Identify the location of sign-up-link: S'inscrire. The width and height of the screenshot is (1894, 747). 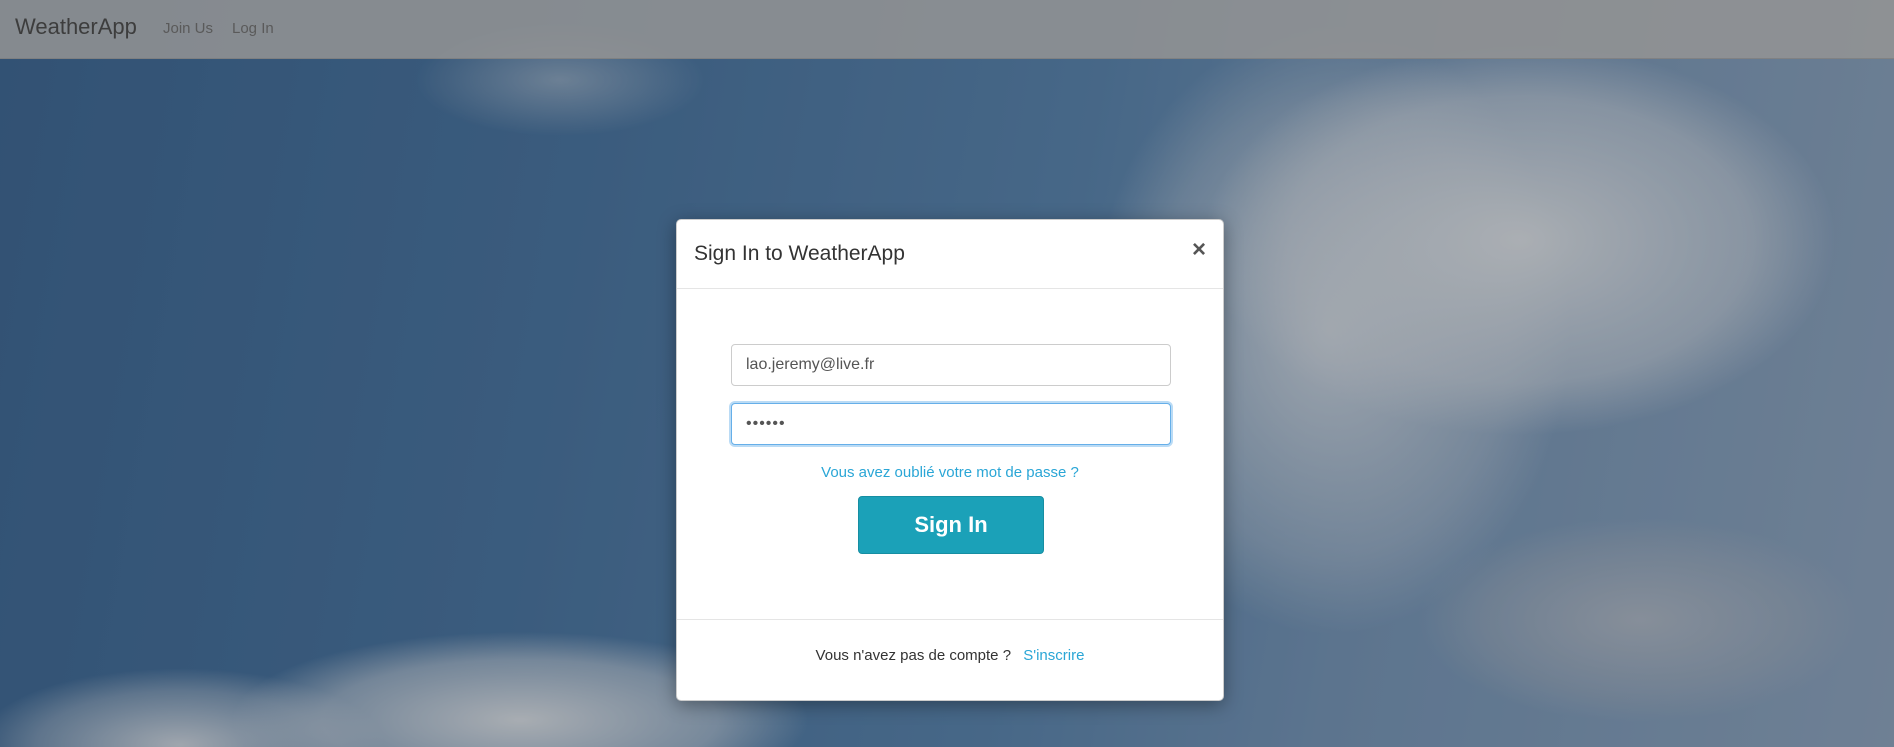
(1053, 655).